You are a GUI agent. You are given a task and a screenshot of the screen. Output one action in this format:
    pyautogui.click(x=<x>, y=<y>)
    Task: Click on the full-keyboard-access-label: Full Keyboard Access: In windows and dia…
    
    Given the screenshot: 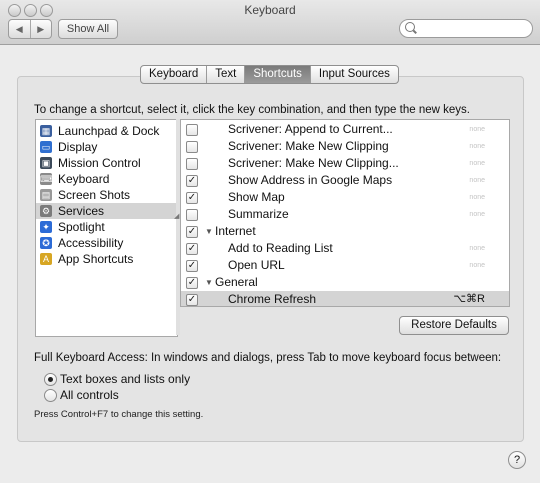 What is the action you would take?
    pyautogui.click(x=268, y=358)
    